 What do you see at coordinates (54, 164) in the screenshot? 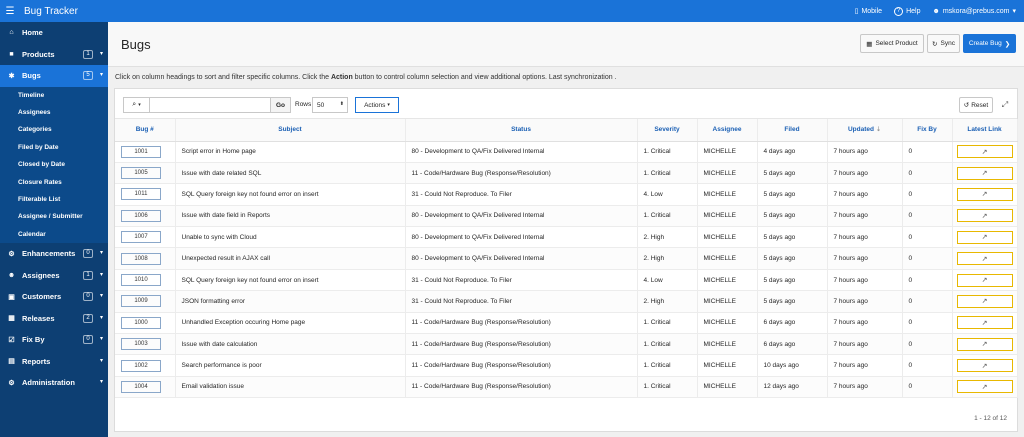
I see `submenu-item-closed-by-date: Closed by Date` at bounding box center [54, 164].